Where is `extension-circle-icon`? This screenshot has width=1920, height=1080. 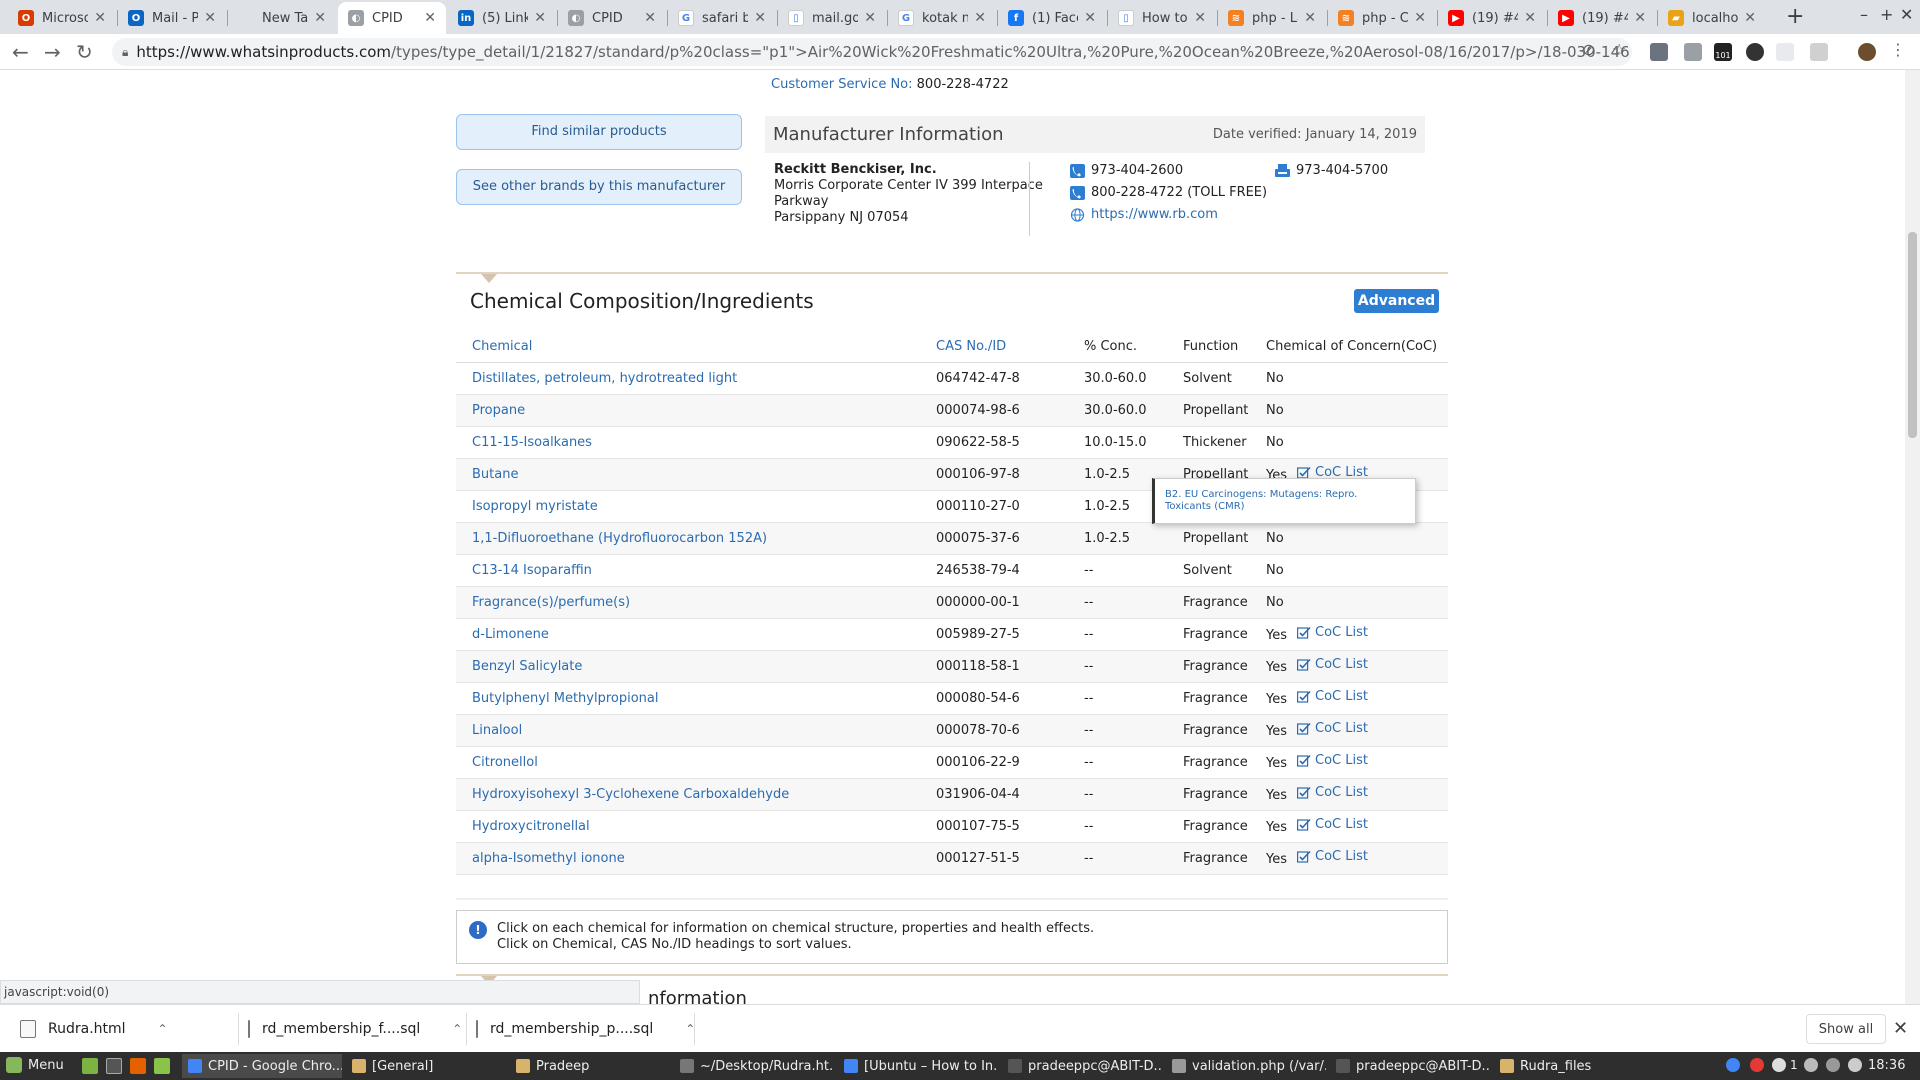 extension-circle-icon is located at coordinates (1755, 52).